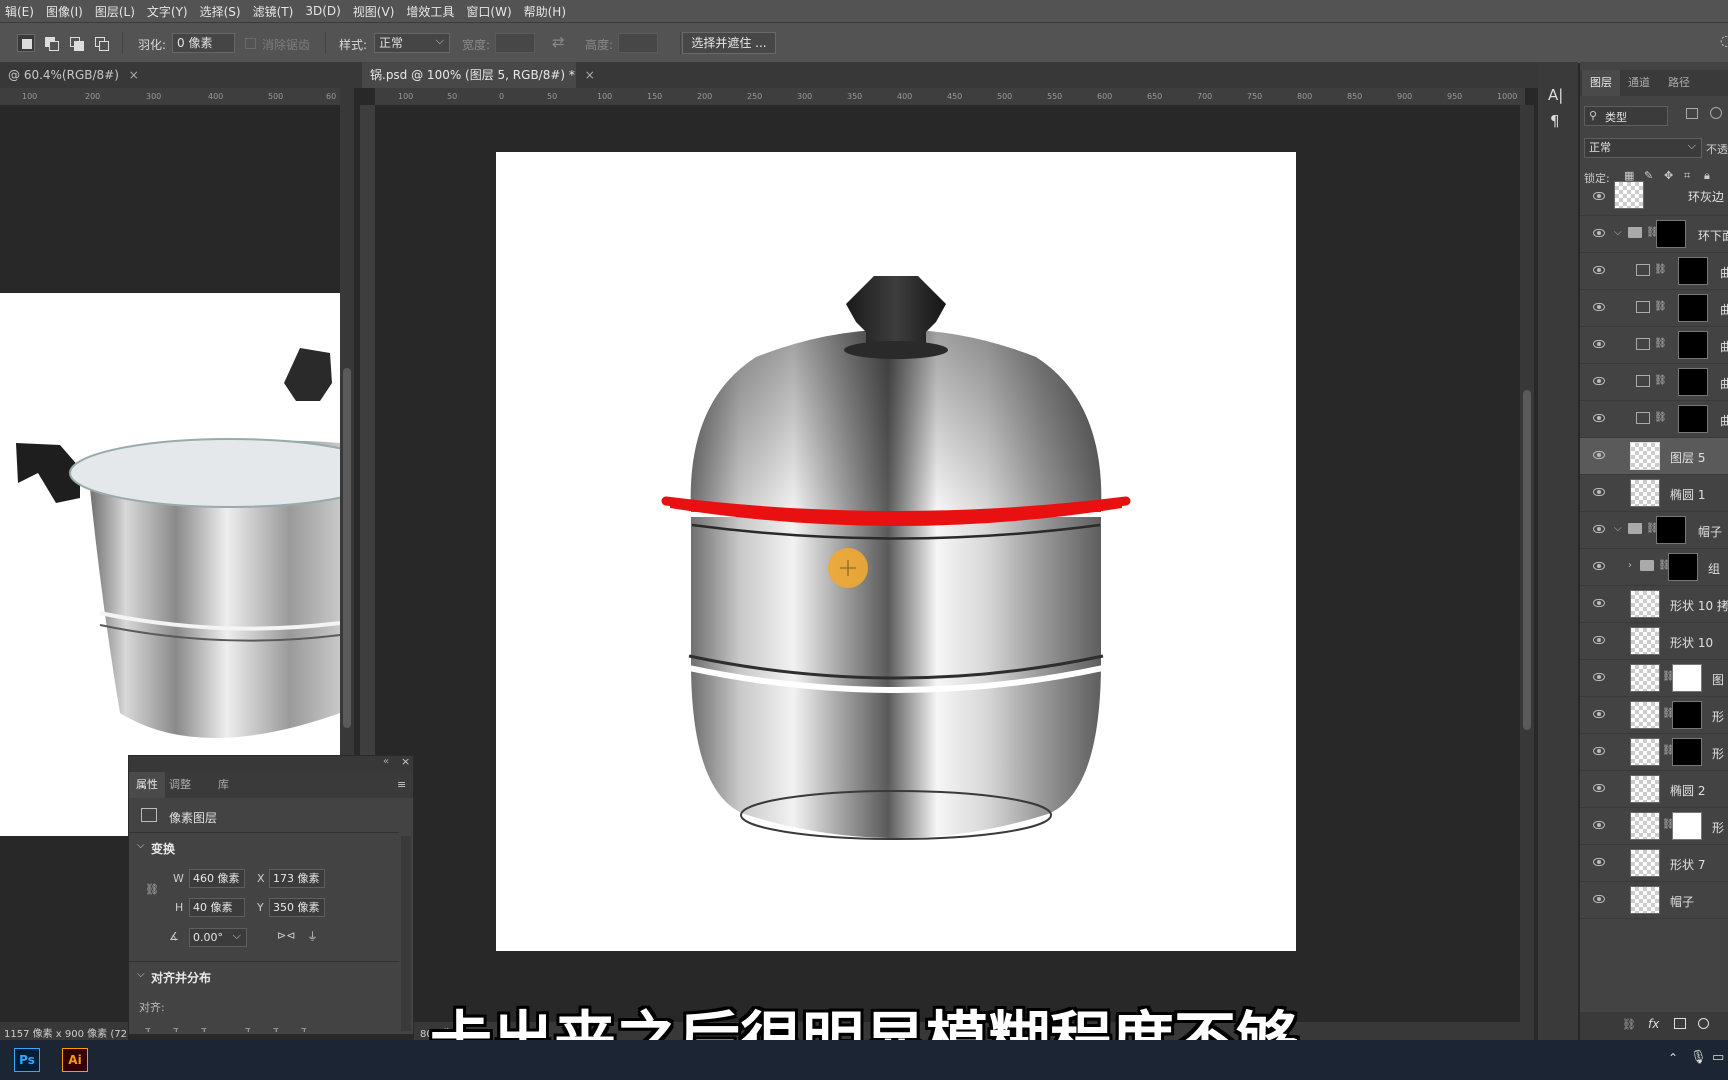  Describe the element at coordinates (1555, 121) in the screenshot. I see `paragraph-panel-icon: ¶` at that location.